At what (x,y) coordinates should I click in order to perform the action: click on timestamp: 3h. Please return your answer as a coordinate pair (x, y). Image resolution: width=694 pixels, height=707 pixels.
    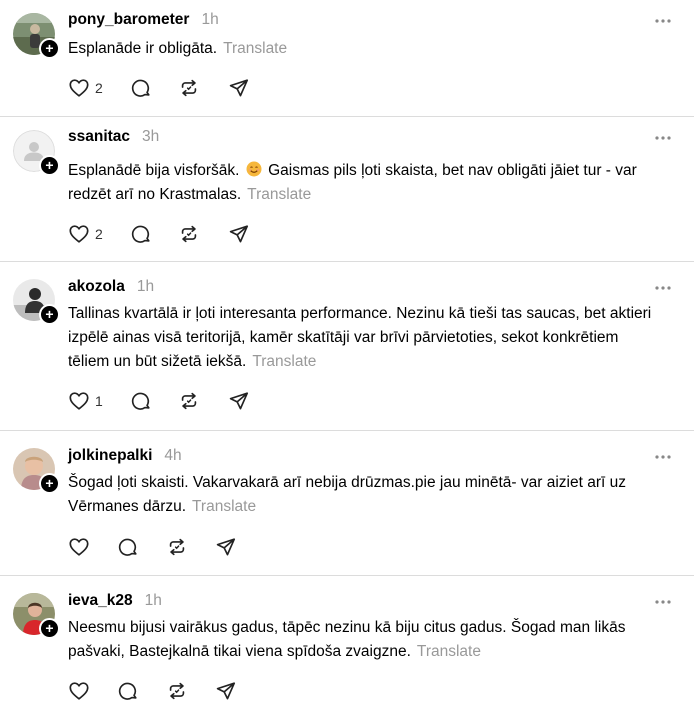
    Looking at the image, I should click on (151, 136).